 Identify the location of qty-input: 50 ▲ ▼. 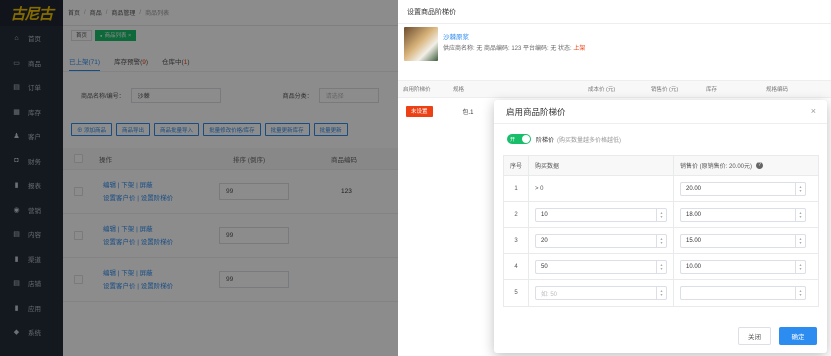
(601, 266).